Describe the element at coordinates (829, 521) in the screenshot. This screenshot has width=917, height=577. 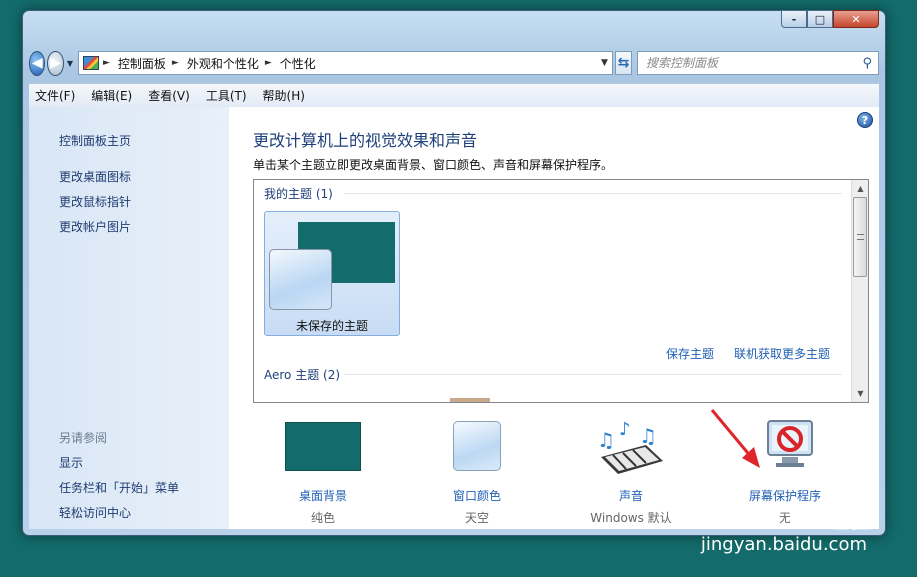
I see `watermark-logo: Bai经验` at that location.